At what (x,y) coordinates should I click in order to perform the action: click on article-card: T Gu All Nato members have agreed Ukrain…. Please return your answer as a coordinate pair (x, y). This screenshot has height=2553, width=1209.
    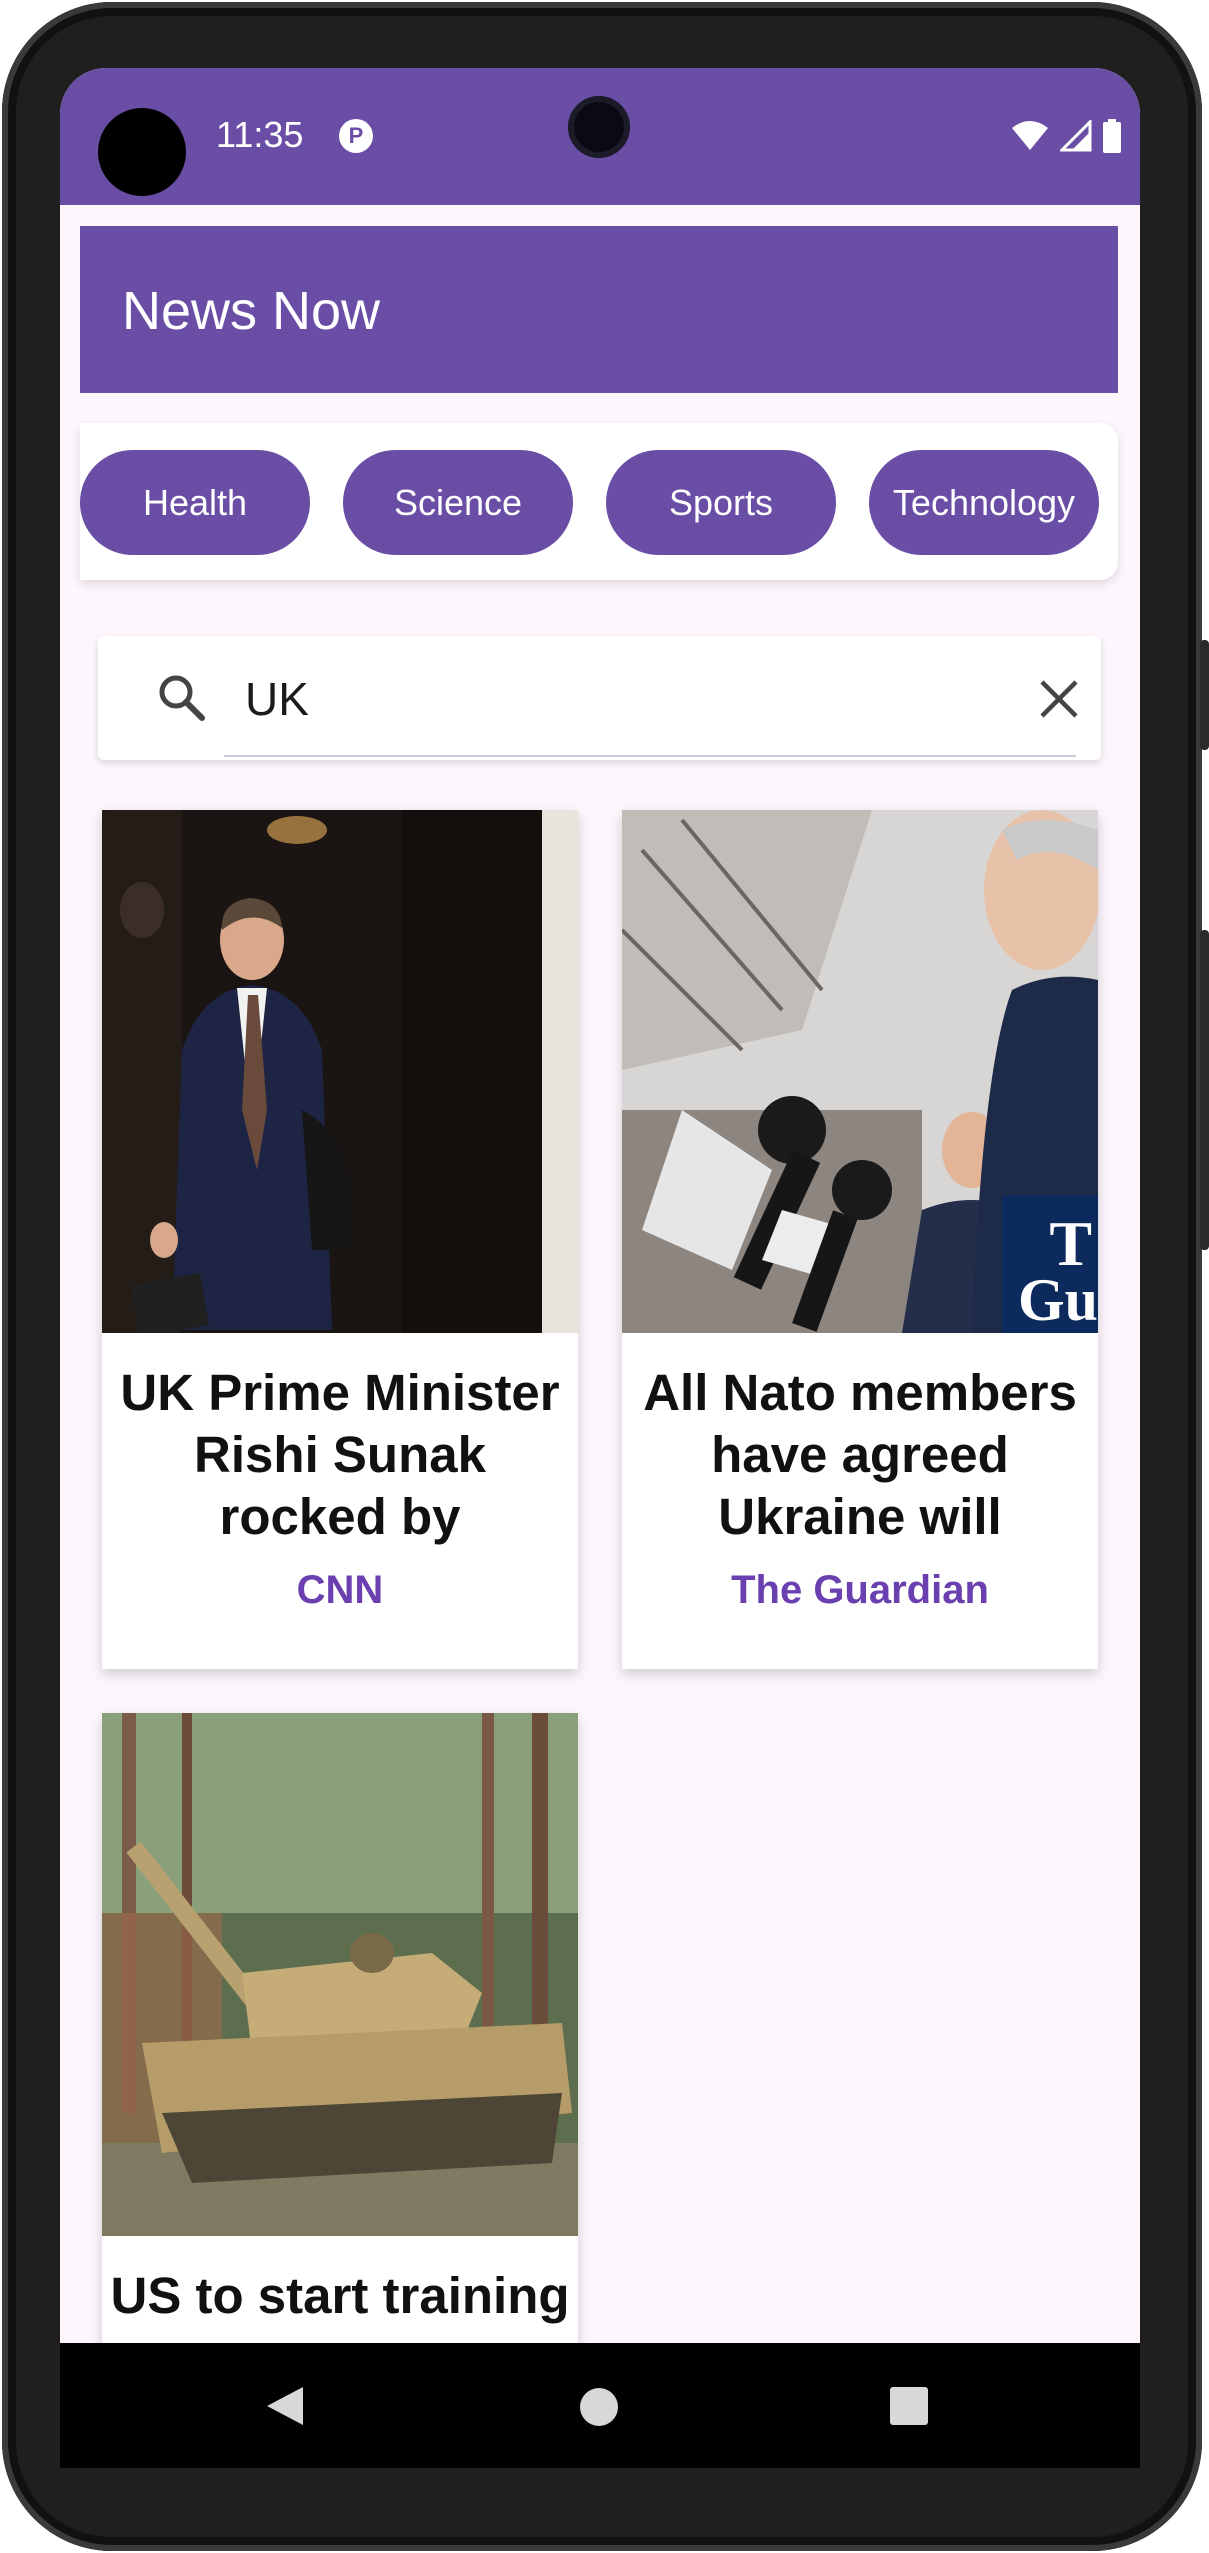
    Looking at the image, I should click on (860, 1239).